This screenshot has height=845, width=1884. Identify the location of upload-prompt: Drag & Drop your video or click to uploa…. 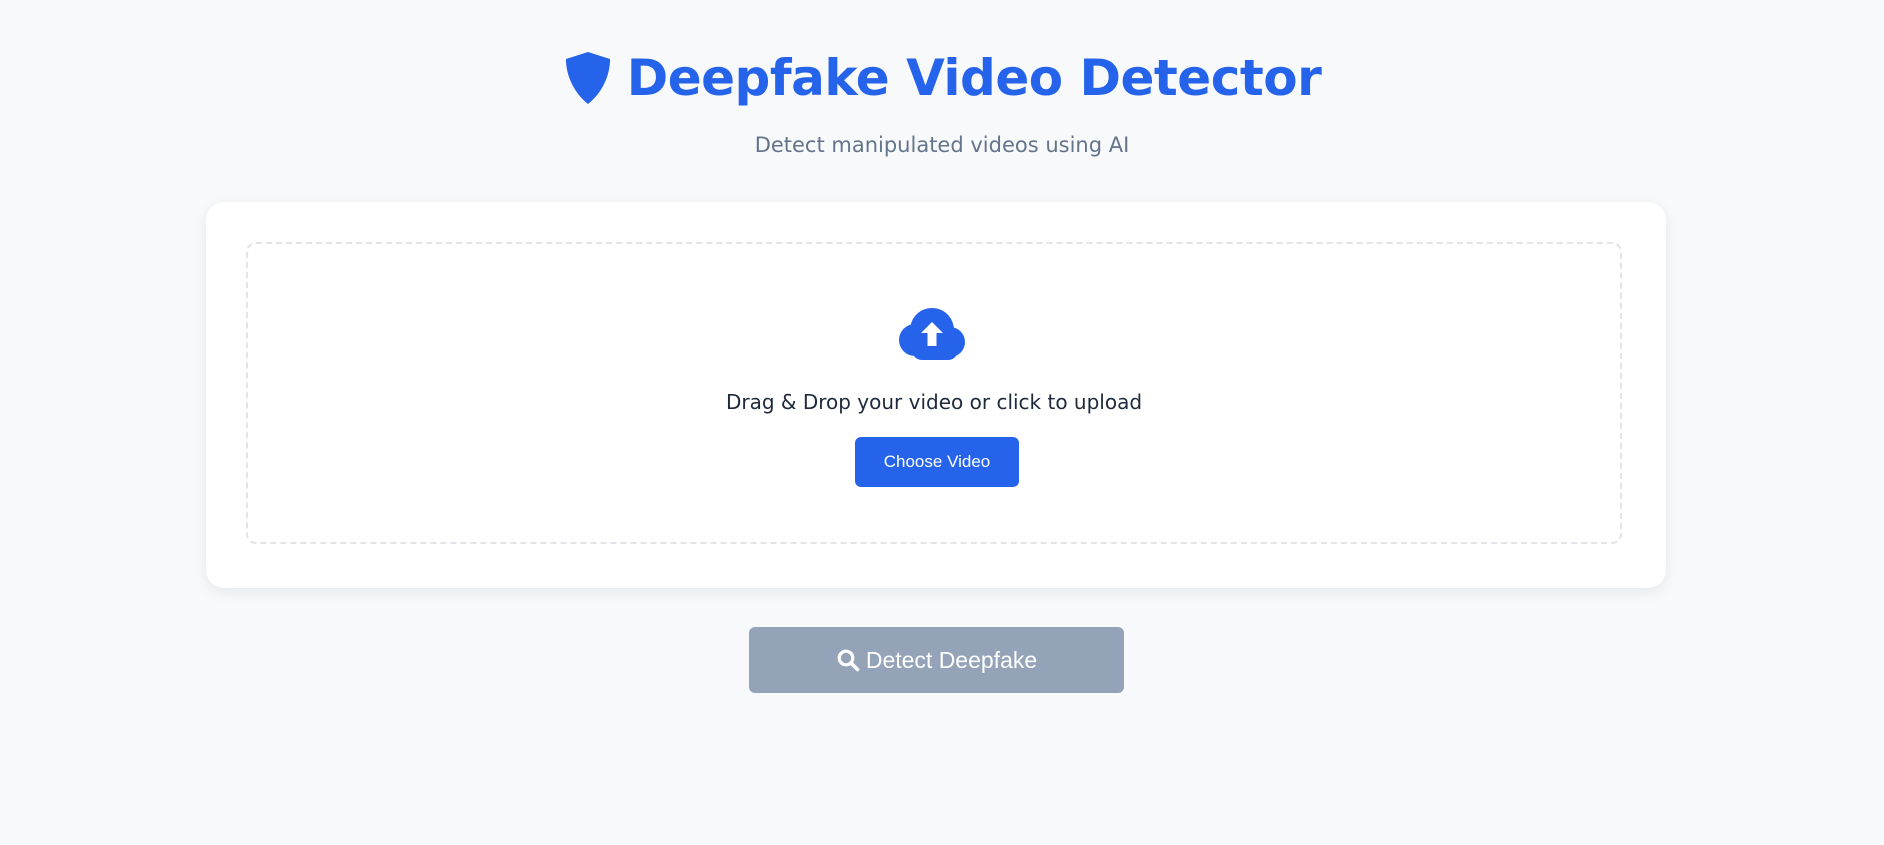
(934, 402).